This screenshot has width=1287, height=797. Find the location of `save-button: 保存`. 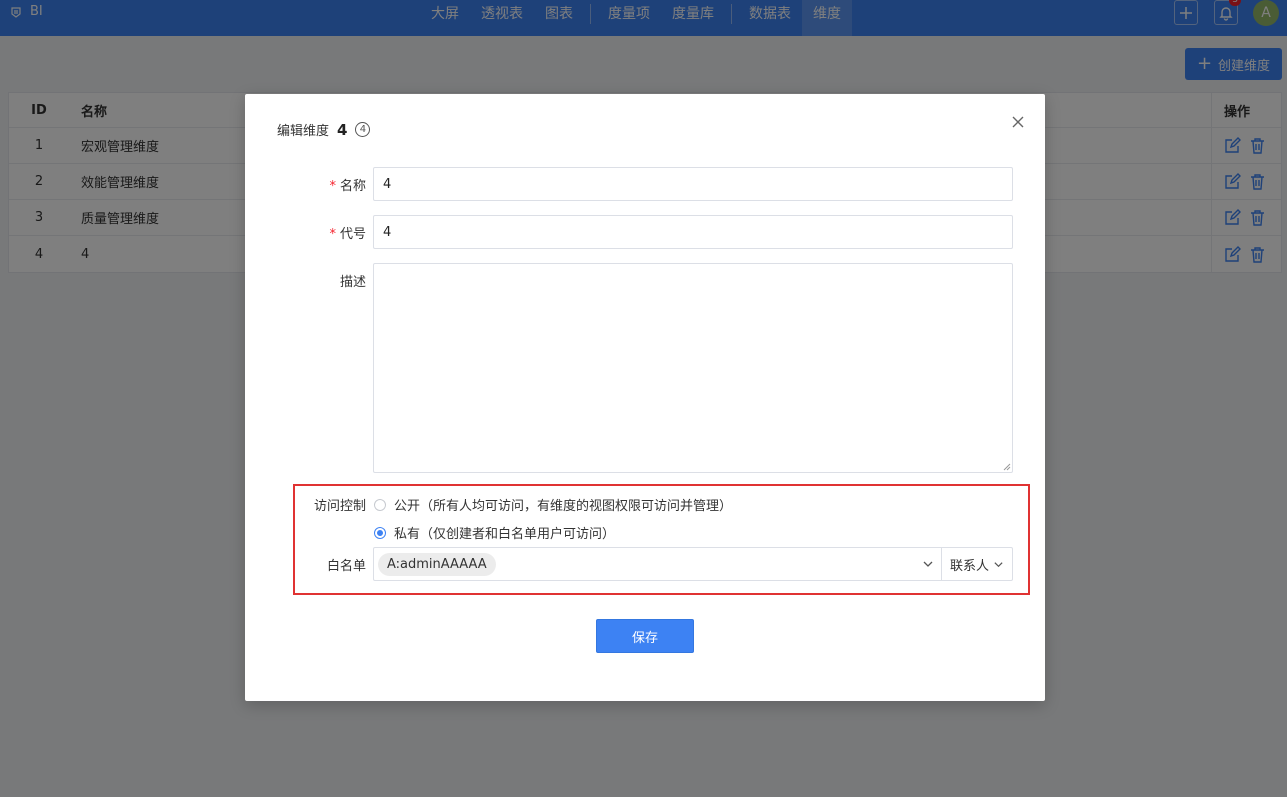

save-button: 保存 is located at coordinates (645, 636).